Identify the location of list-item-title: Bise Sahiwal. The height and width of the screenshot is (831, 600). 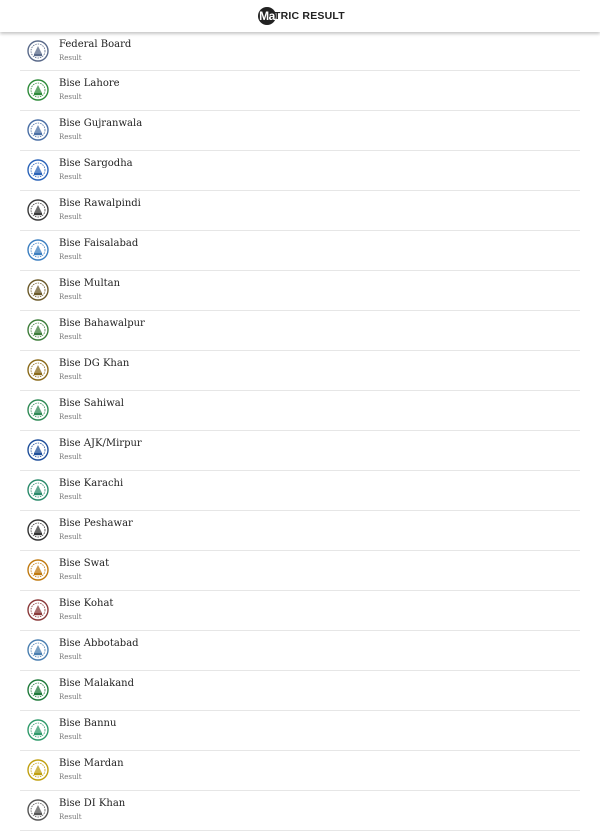
(91, 403).